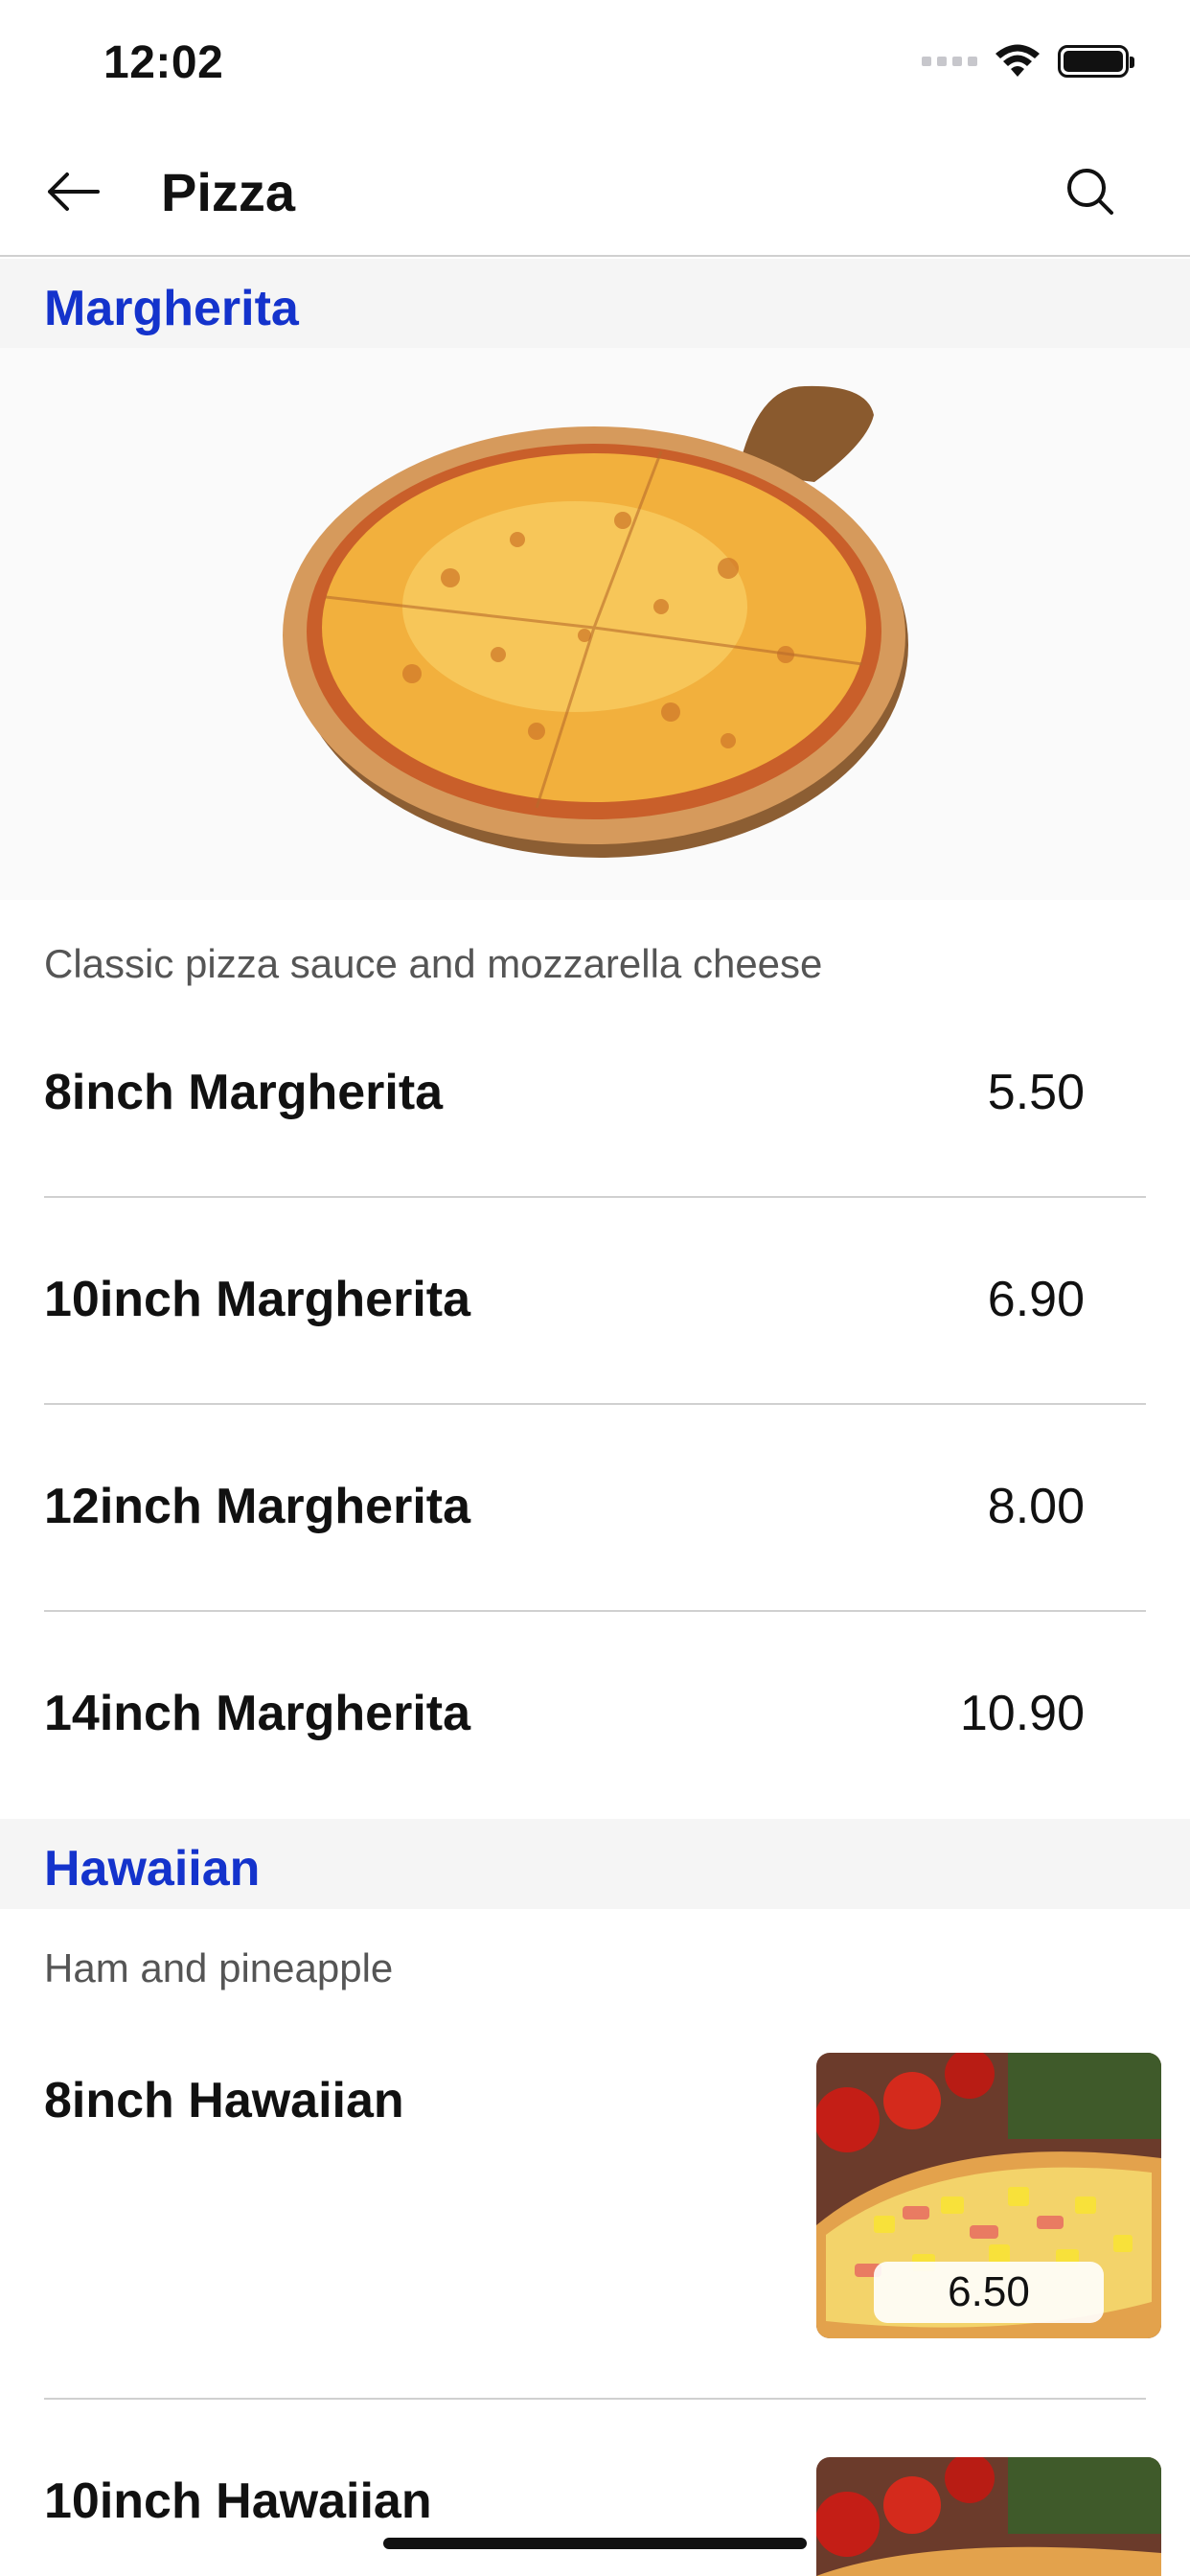 The width and height of the screenshot is (1190, 2576). Describe the element at coordinates (1096, 62) in the screenshot. I see `battery-icon` at that location.